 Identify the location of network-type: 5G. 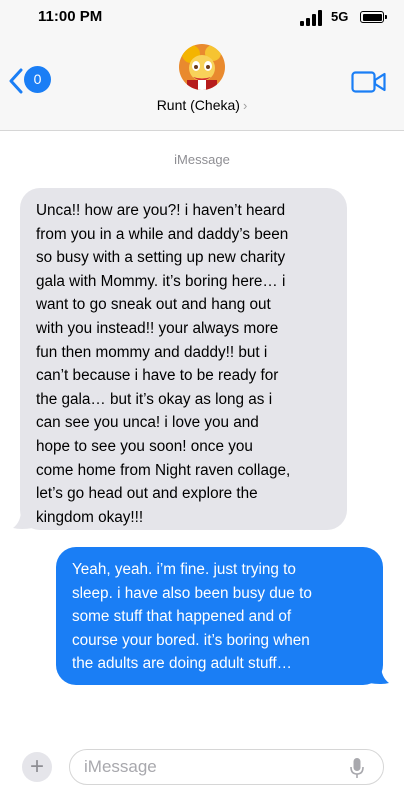
(340, 16).